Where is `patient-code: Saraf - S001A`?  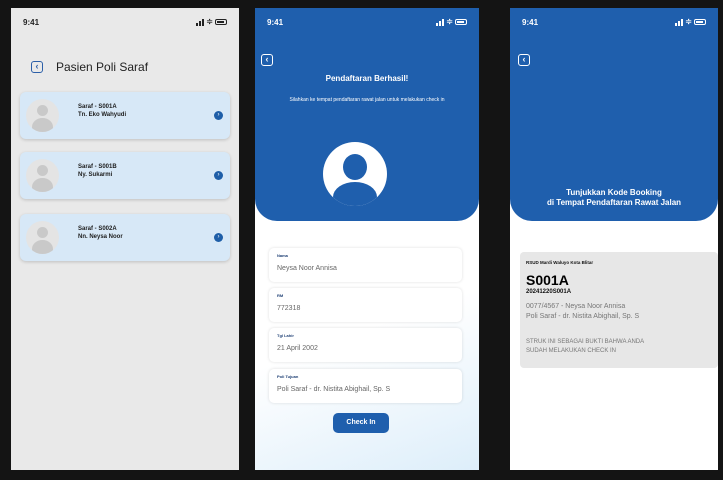 patient-code: Saraf - S001A is located at coordinates (97, 107).